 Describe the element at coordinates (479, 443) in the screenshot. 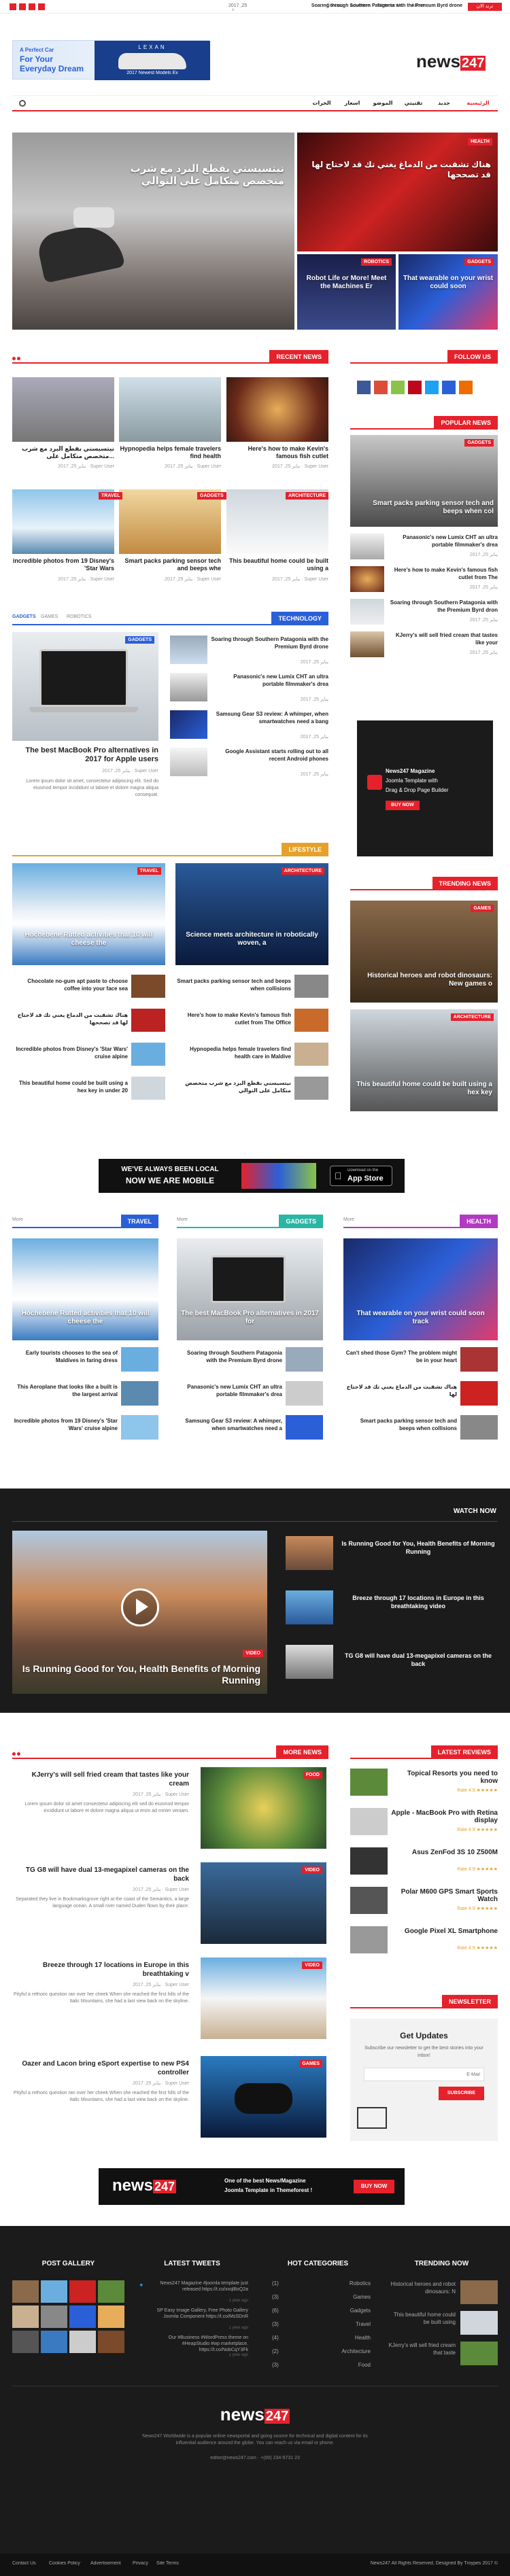

I see `popular-main-tag: GADGETS` at that location.